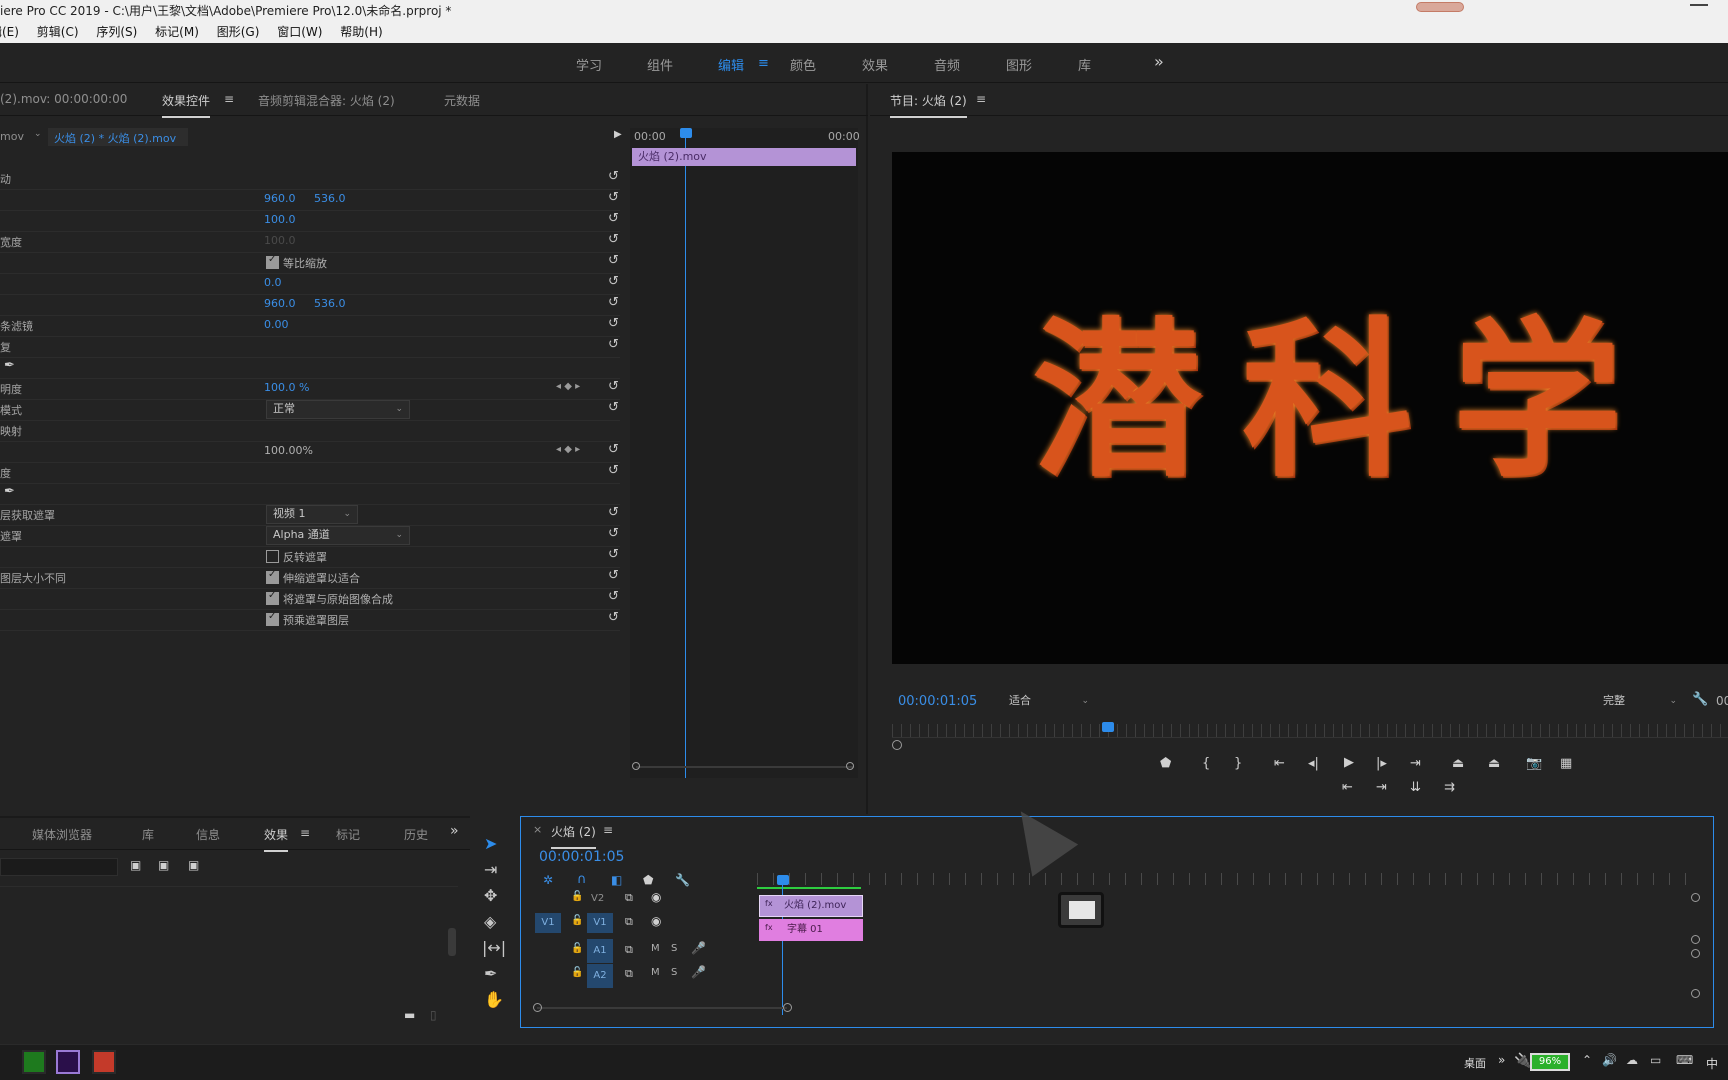  What do you see at coordinates (229, 99) in the screenshot?
I see `tab-menu-icon: ≡` at bounding box center [229, 99].